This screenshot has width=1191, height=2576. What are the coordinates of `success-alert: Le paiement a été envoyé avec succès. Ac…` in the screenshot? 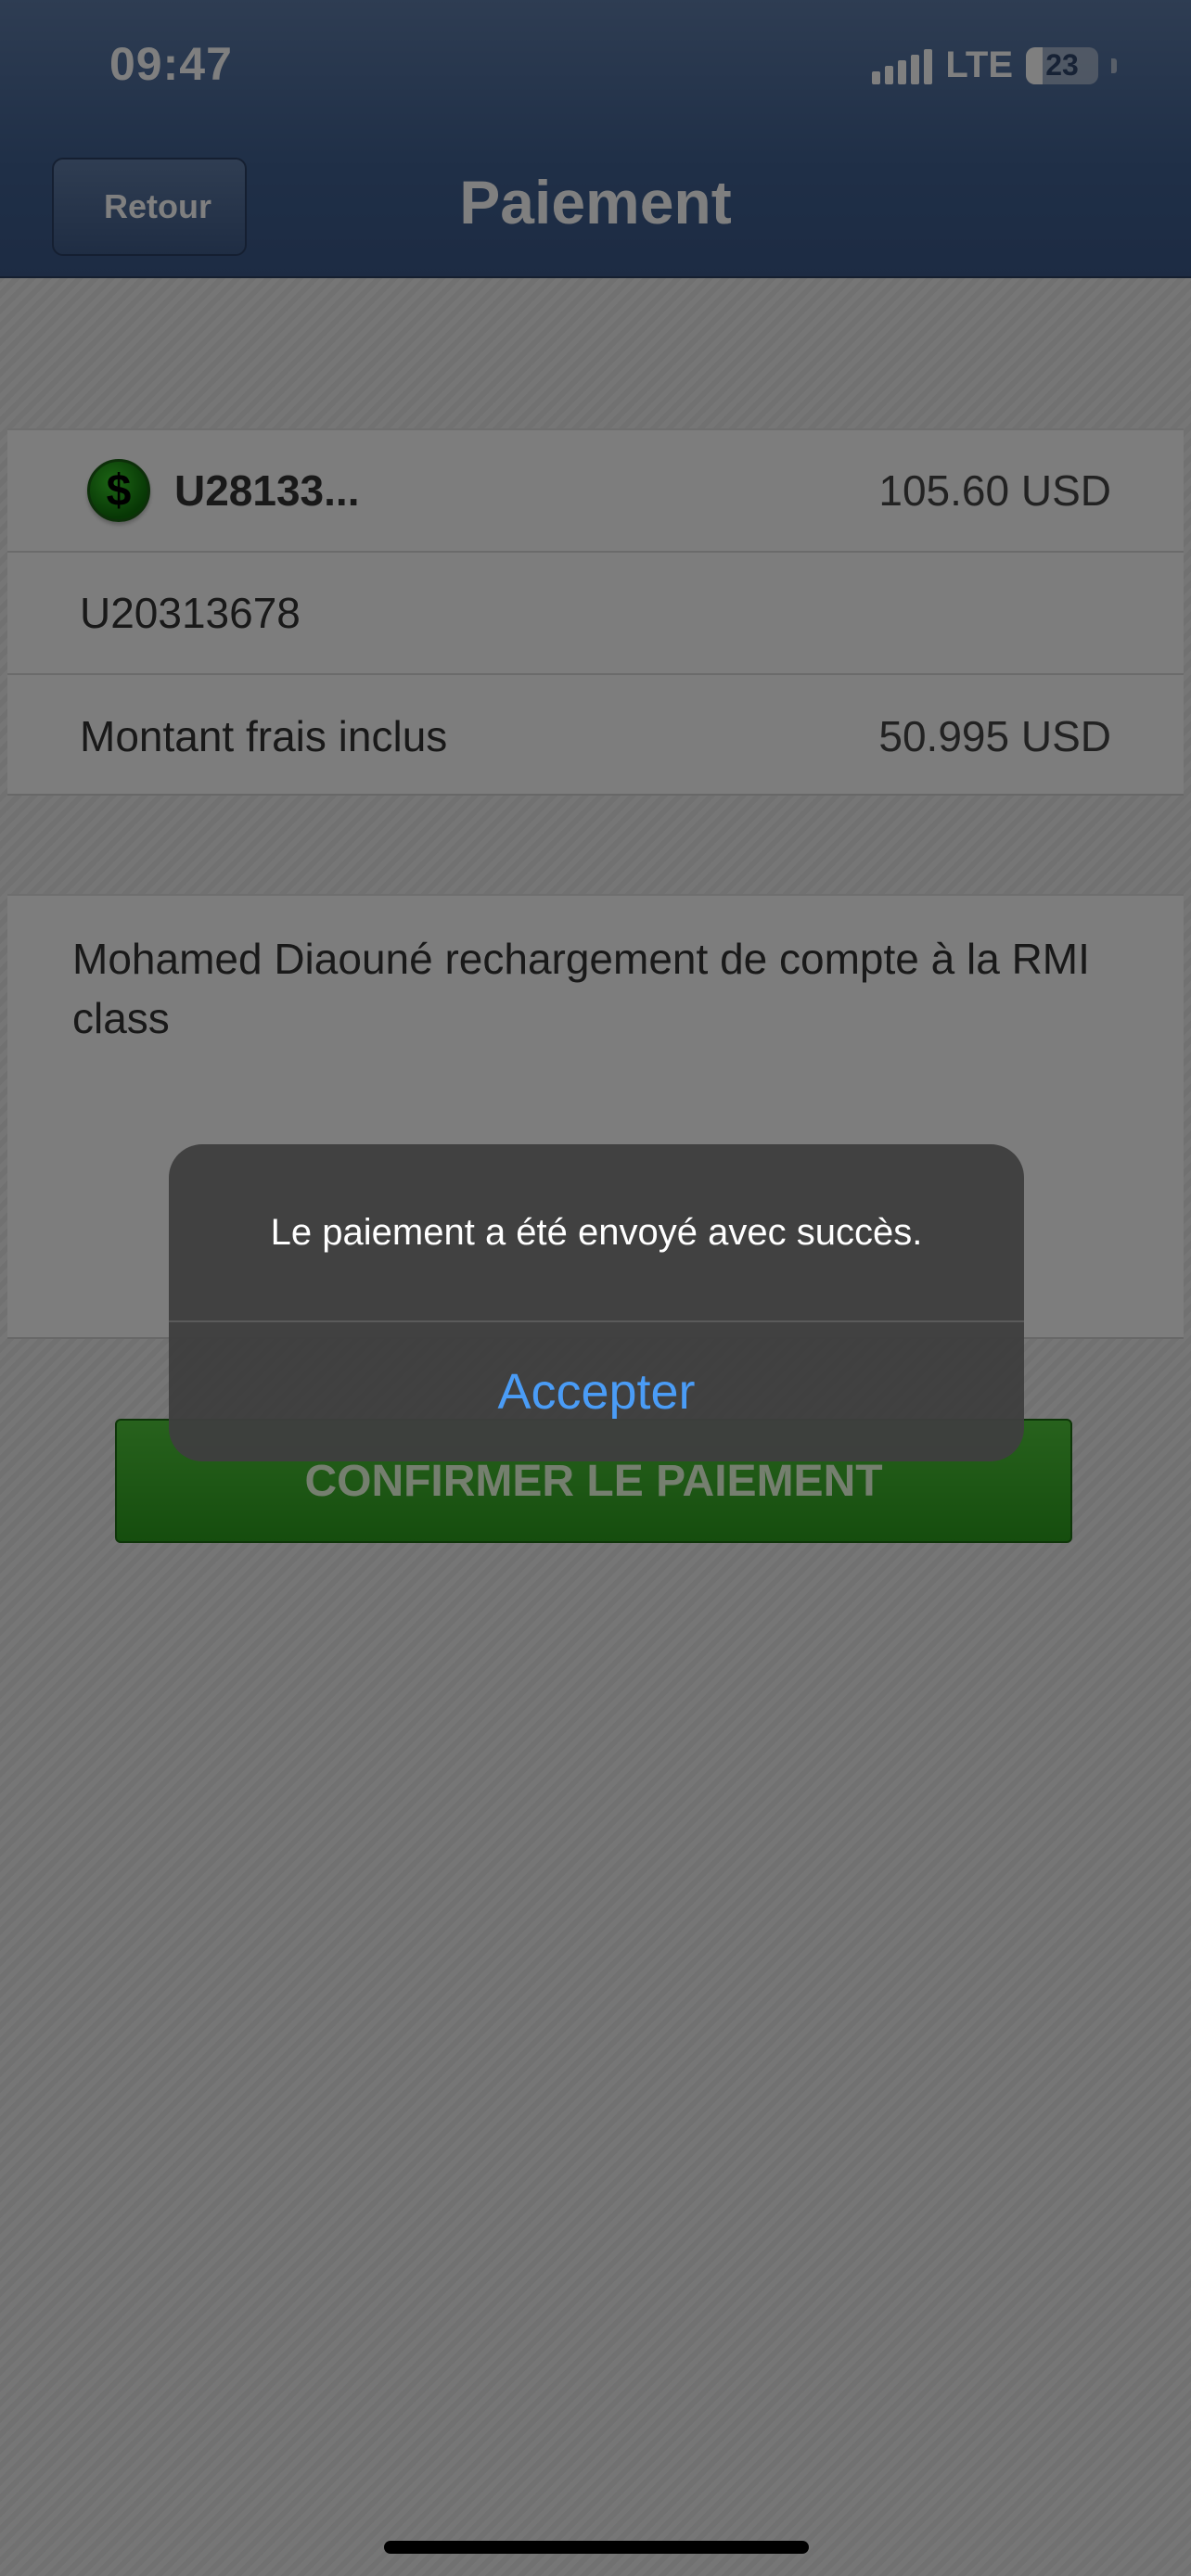 It's located at (597, 1303).